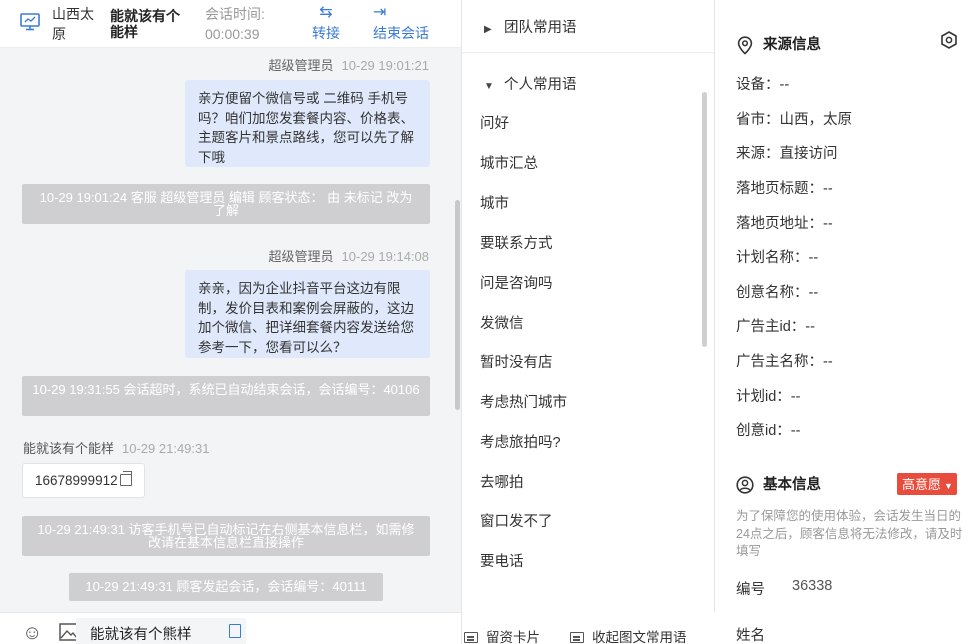 This screenshot has height=644, width=968. Describe the element at coordinates (639, 637) in the screenshot. I see `collapse-phrases-label: 收起图文常用语` at that location.